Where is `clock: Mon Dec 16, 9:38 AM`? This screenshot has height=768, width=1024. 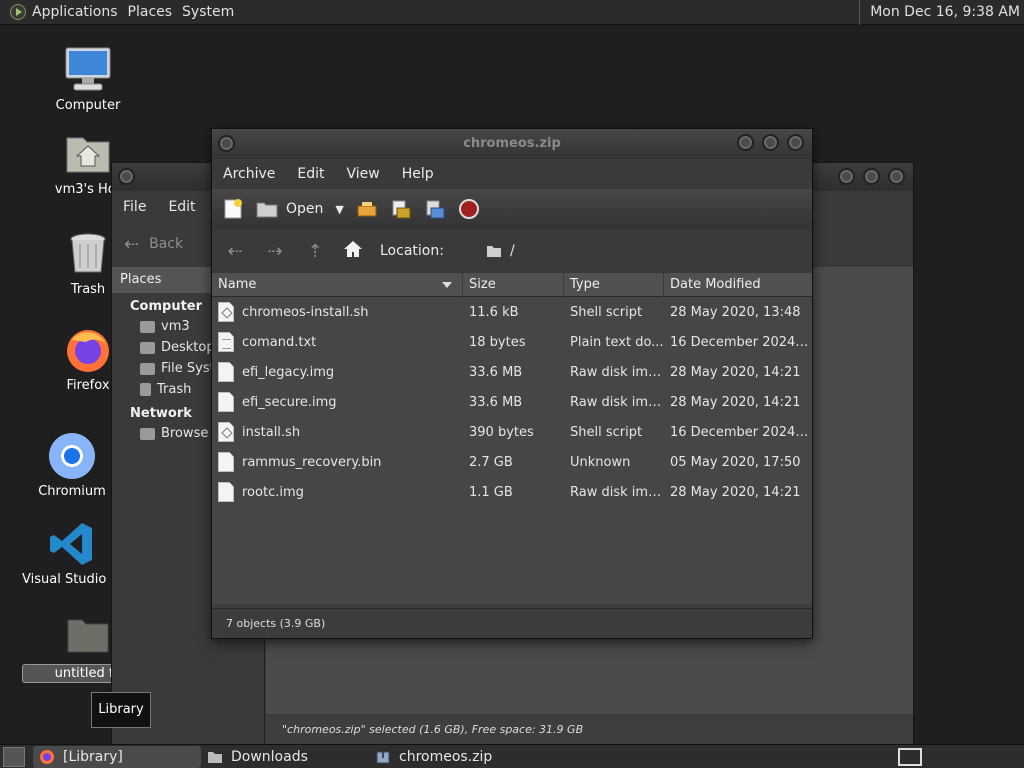 clock: Mon Dec 16, 9:38 AM is located at coordinates (939, 12).